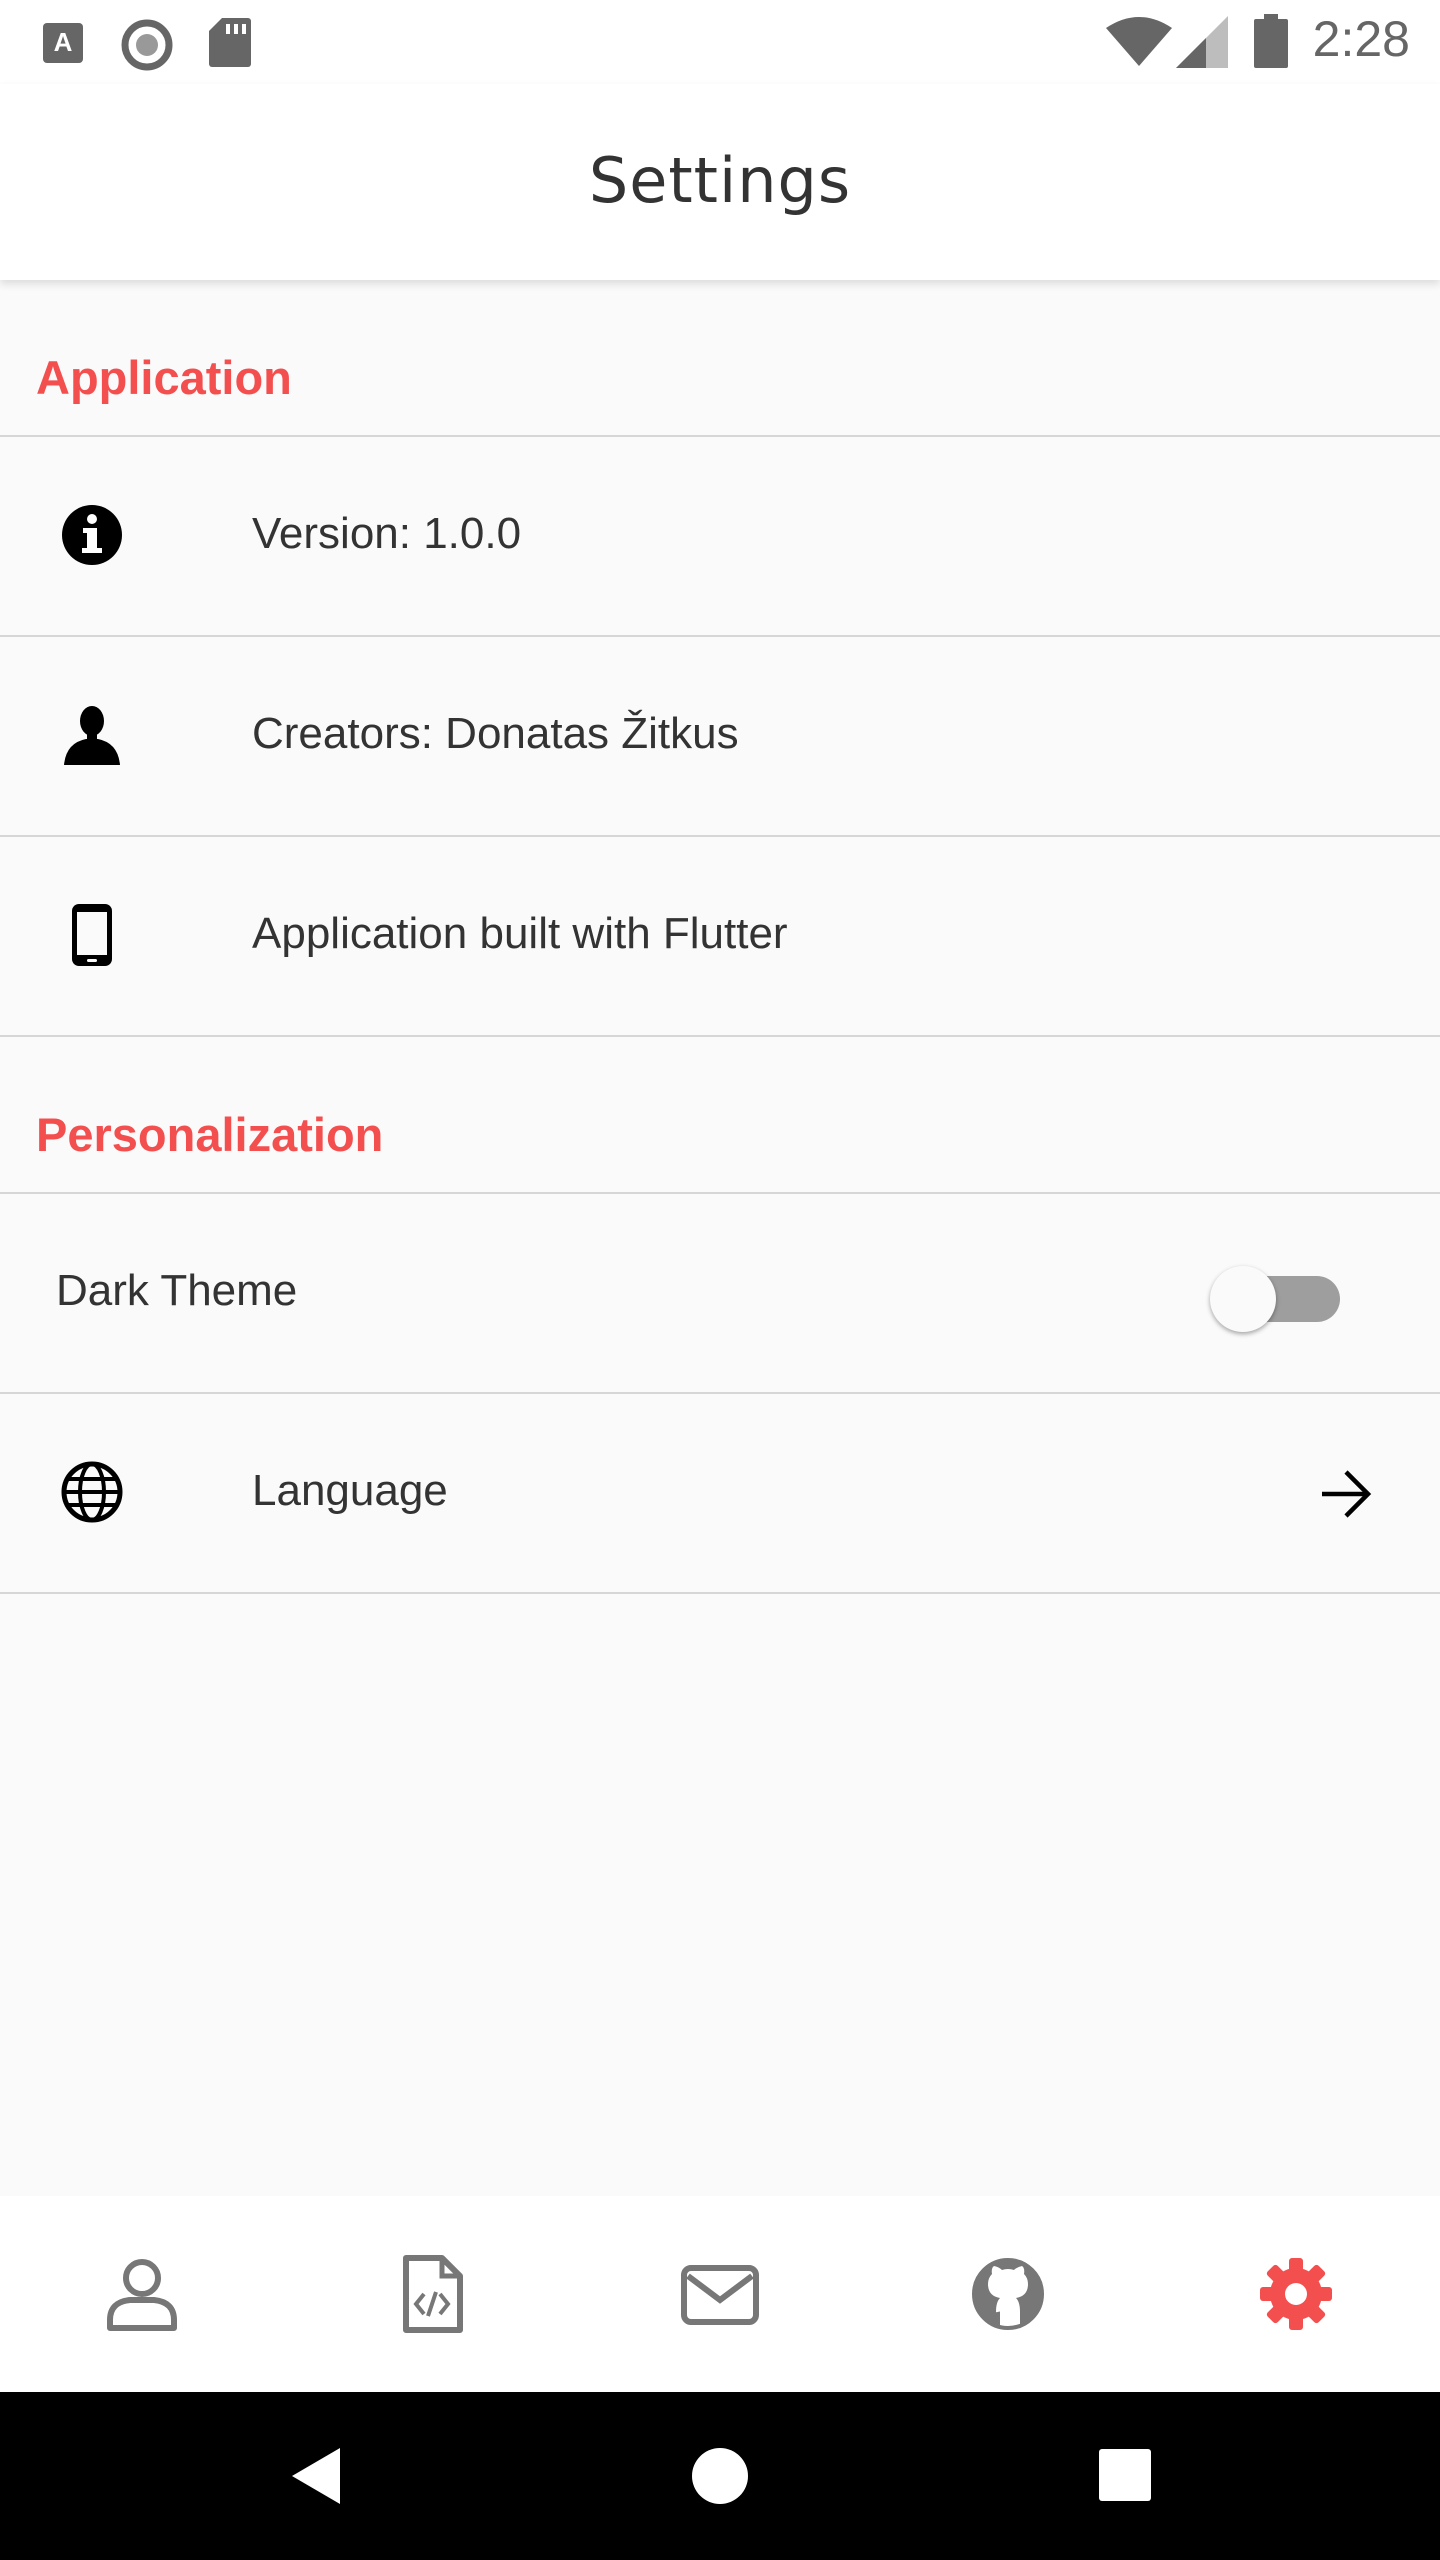  What do you see at coordinates (177, 1290) in the screenshot?
I see `dark-theme-label: Dark Theme` at bounding box center [177, 1290].